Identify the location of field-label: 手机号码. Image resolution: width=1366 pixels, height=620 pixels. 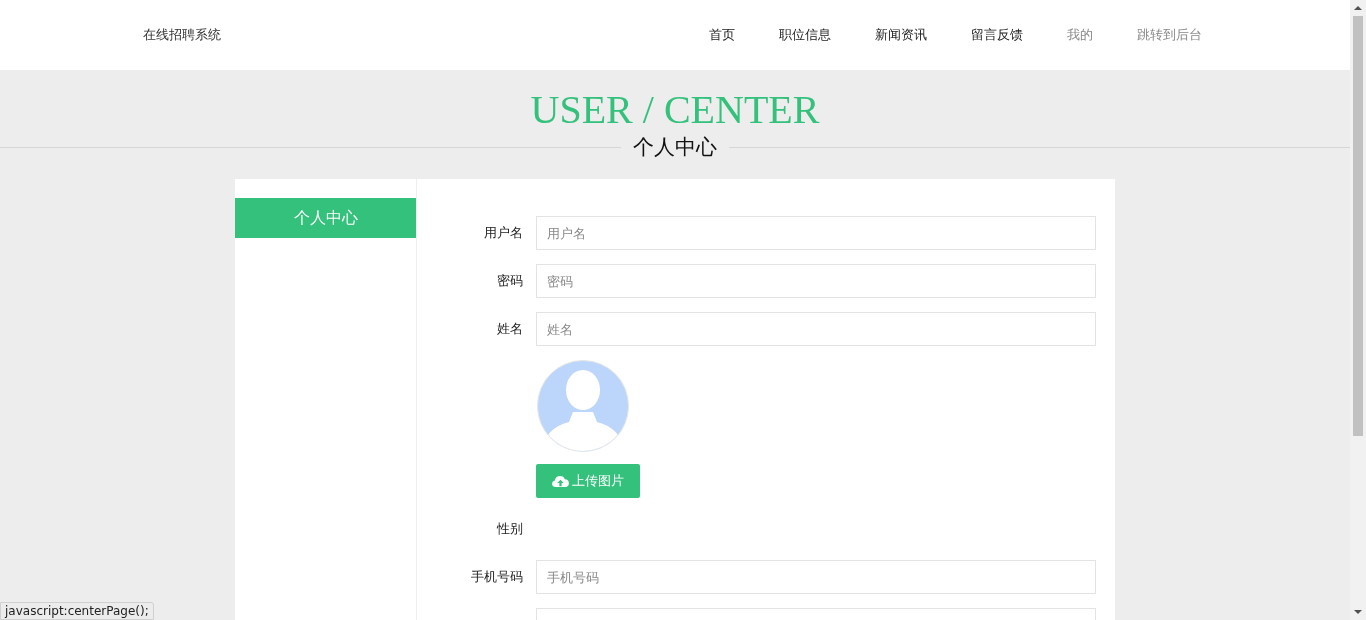
(497, 576).